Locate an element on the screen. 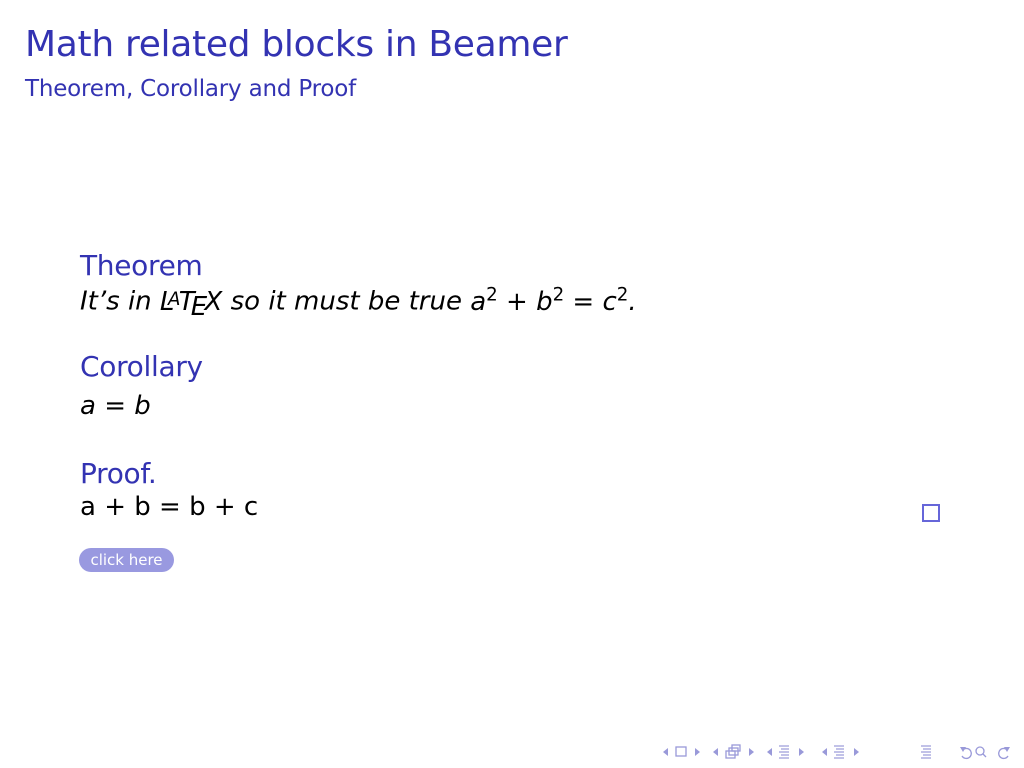 This screenshot has height=768, width=1024. latex-e: E is located at coordinates (199, 307).